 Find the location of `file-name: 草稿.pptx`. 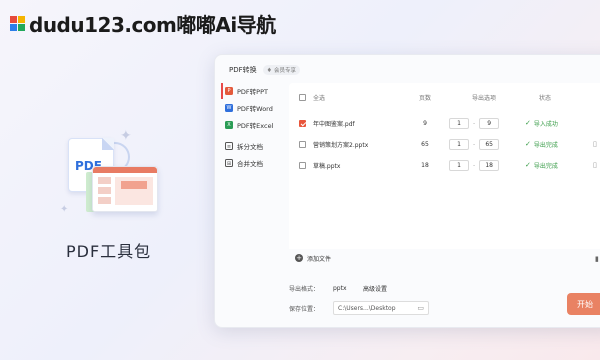

file-name: 草稿.pptx is located at coordinates (327, 166).